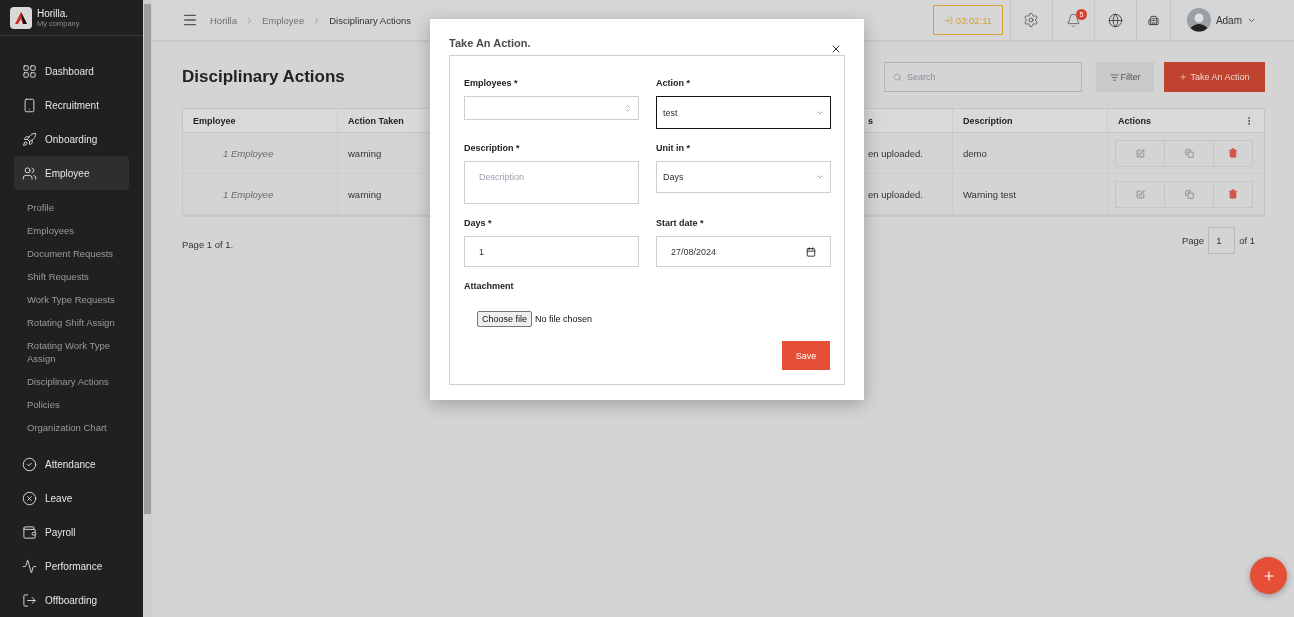 This screenshot has height=617, width=1294. I want to click on close-button, so click(836, 49).